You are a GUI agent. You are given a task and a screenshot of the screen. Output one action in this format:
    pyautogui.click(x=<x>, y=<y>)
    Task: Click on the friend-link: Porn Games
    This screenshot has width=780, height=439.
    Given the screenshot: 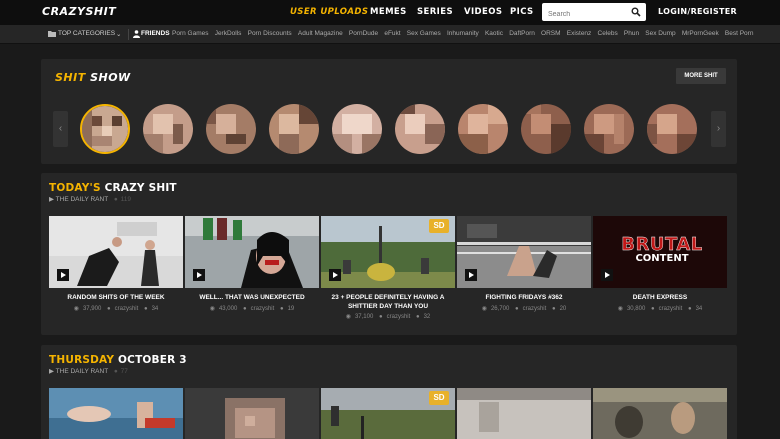 What is the action you would take?
    pyautogui.click(x=190, y=33)
    